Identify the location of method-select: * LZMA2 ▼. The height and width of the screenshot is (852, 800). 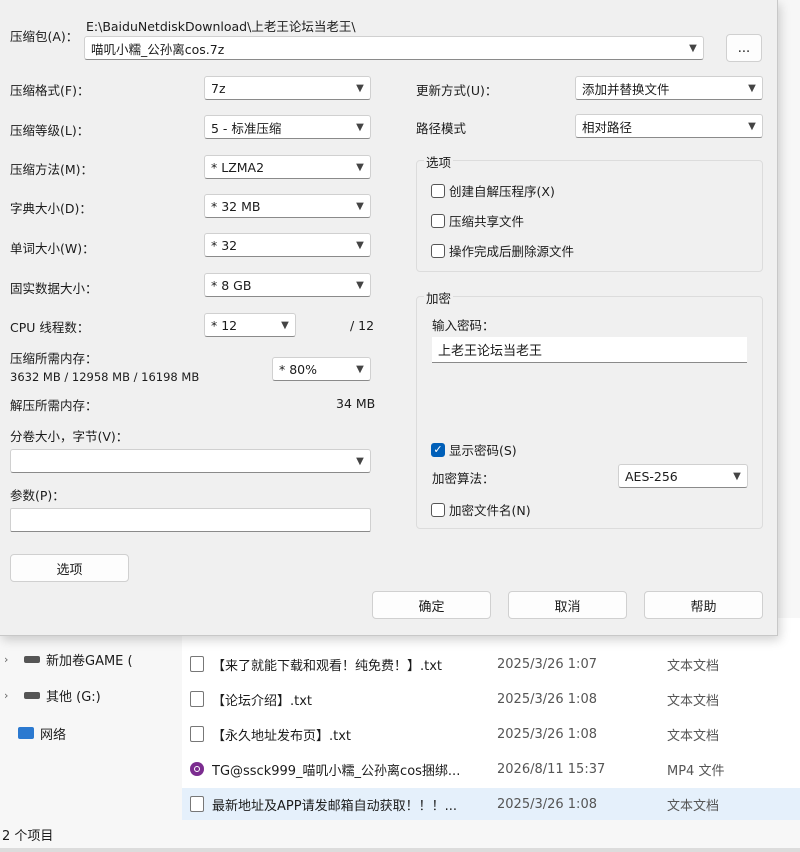
(287, 167).